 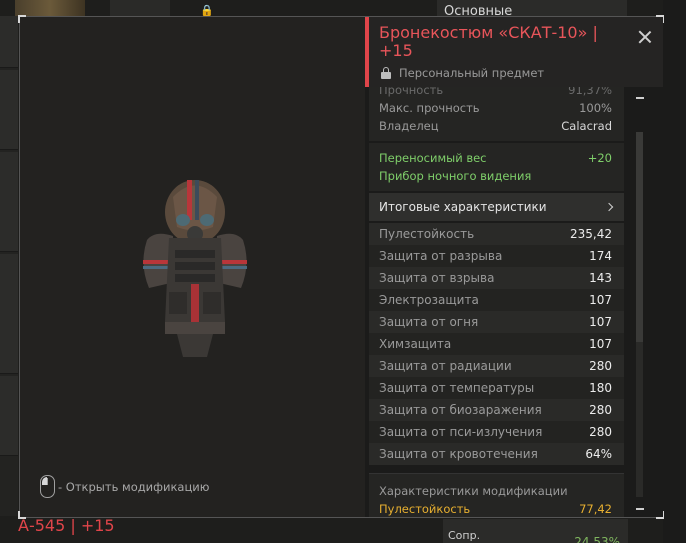 I want to click on stat-value: 180, so click(x=600, y=388).